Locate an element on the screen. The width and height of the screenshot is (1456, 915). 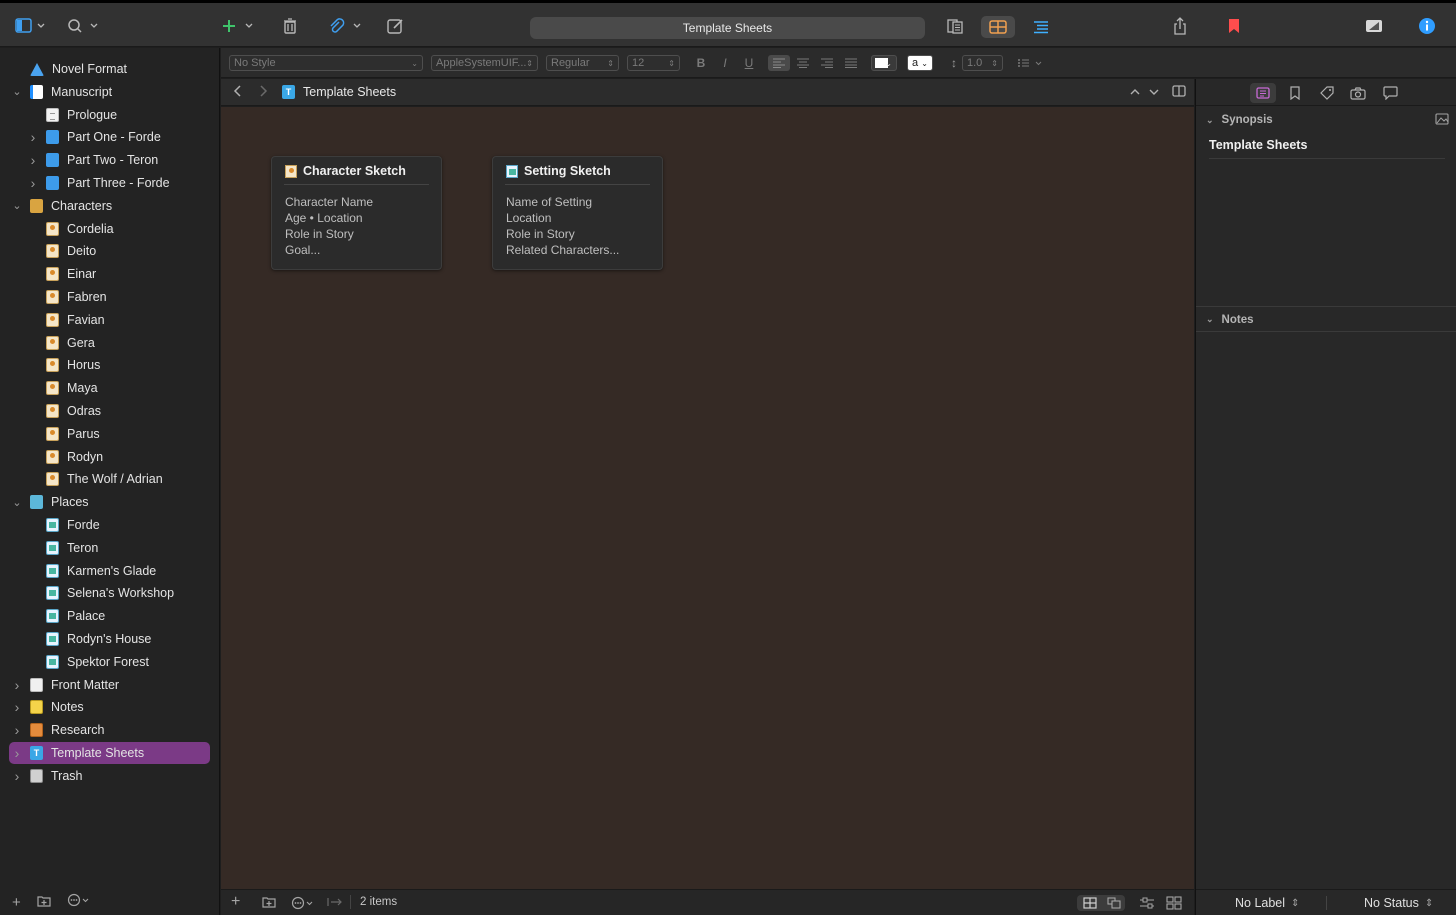
binder-item: › Front Matter is located at coordinates (110, 685).